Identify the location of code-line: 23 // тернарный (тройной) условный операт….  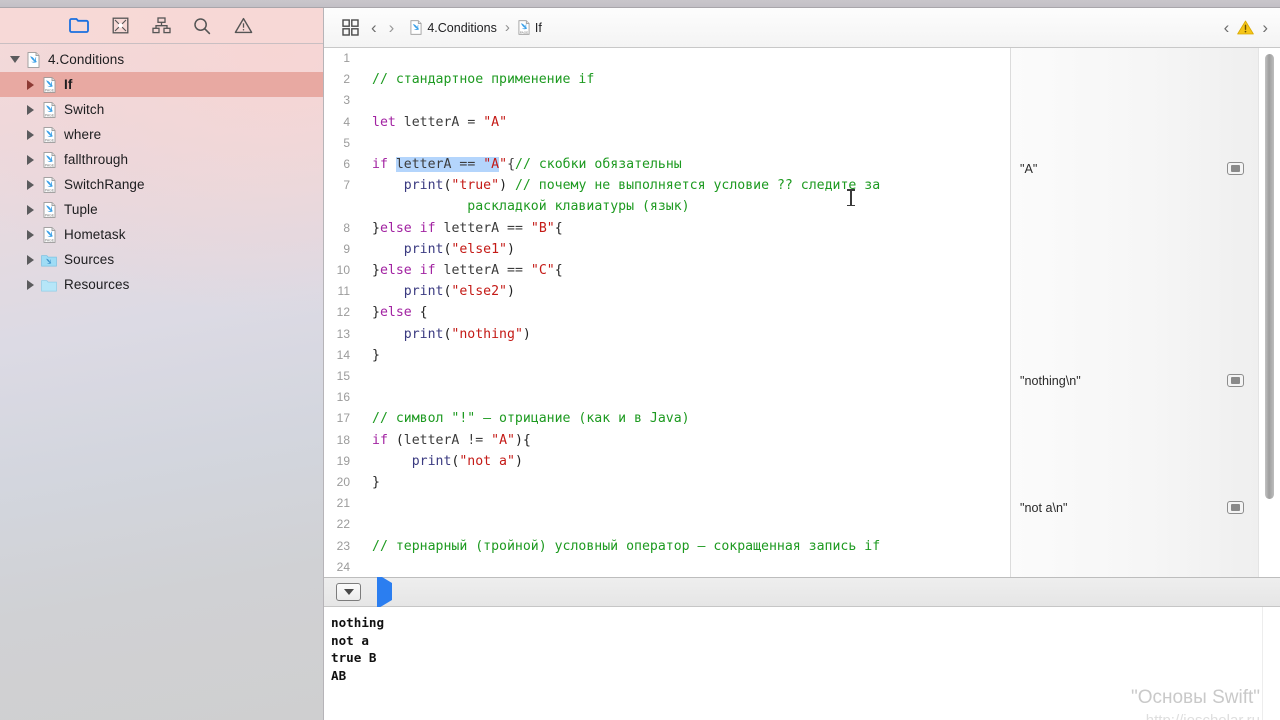
(667, 546).